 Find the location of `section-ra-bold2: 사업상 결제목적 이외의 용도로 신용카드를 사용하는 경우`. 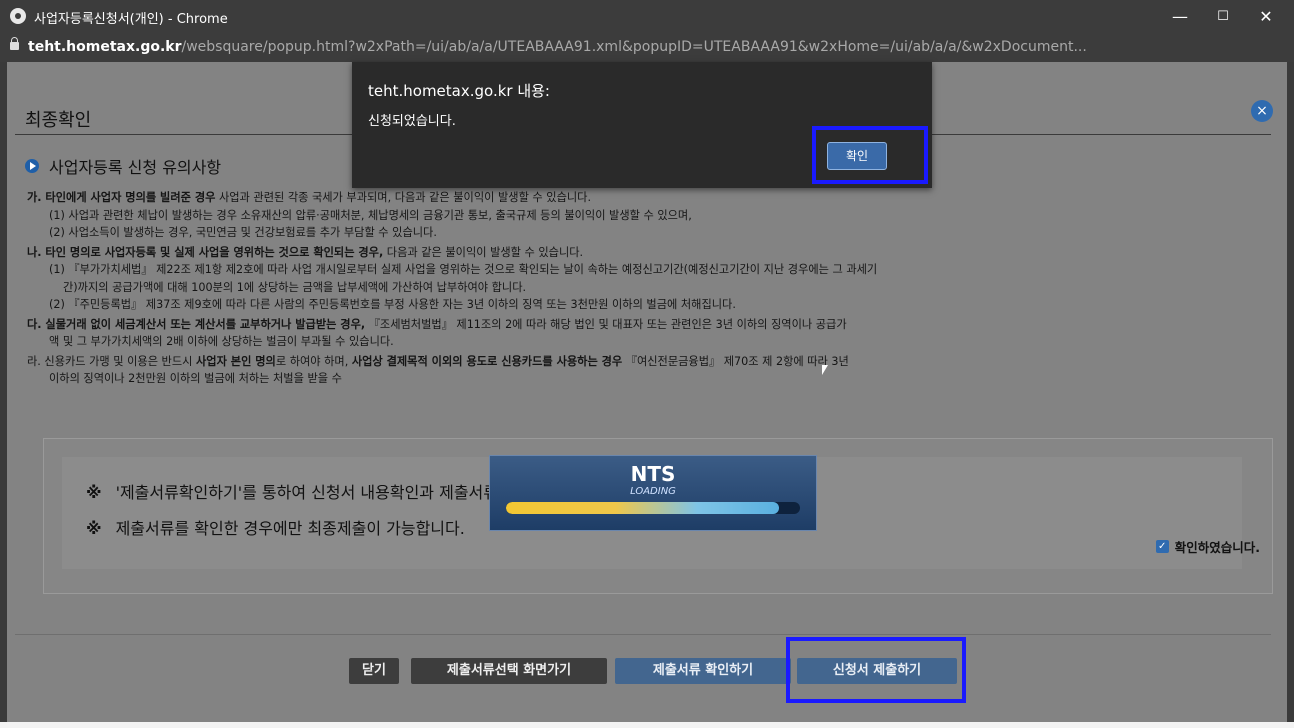

section-ra-bold2: 사업상 결제목적 이외의 용도로 신용카드를 사용하는 경우 is located at coordinates (487, 361).